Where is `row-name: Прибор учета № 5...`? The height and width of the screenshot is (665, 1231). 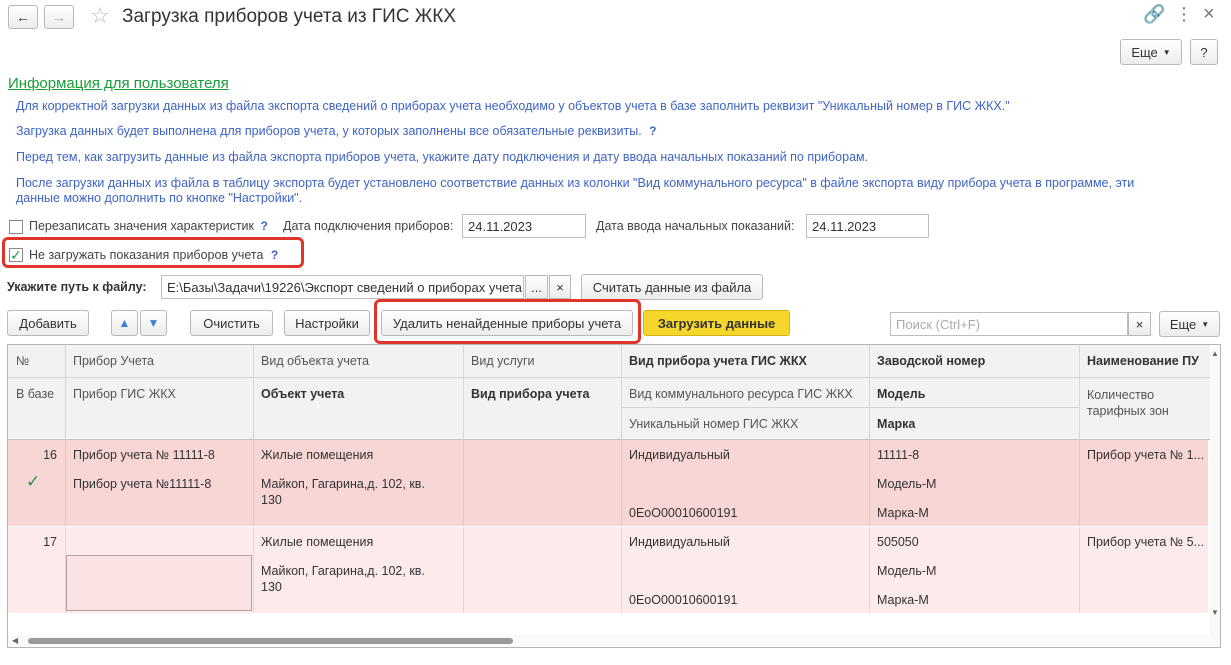 row-name: Прибор учета № 5... is located at coordinates (1146, 542).